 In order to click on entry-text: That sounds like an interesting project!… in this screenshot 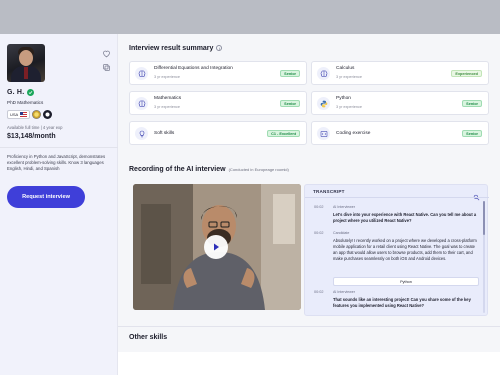, I will do `click(402, 302)`.